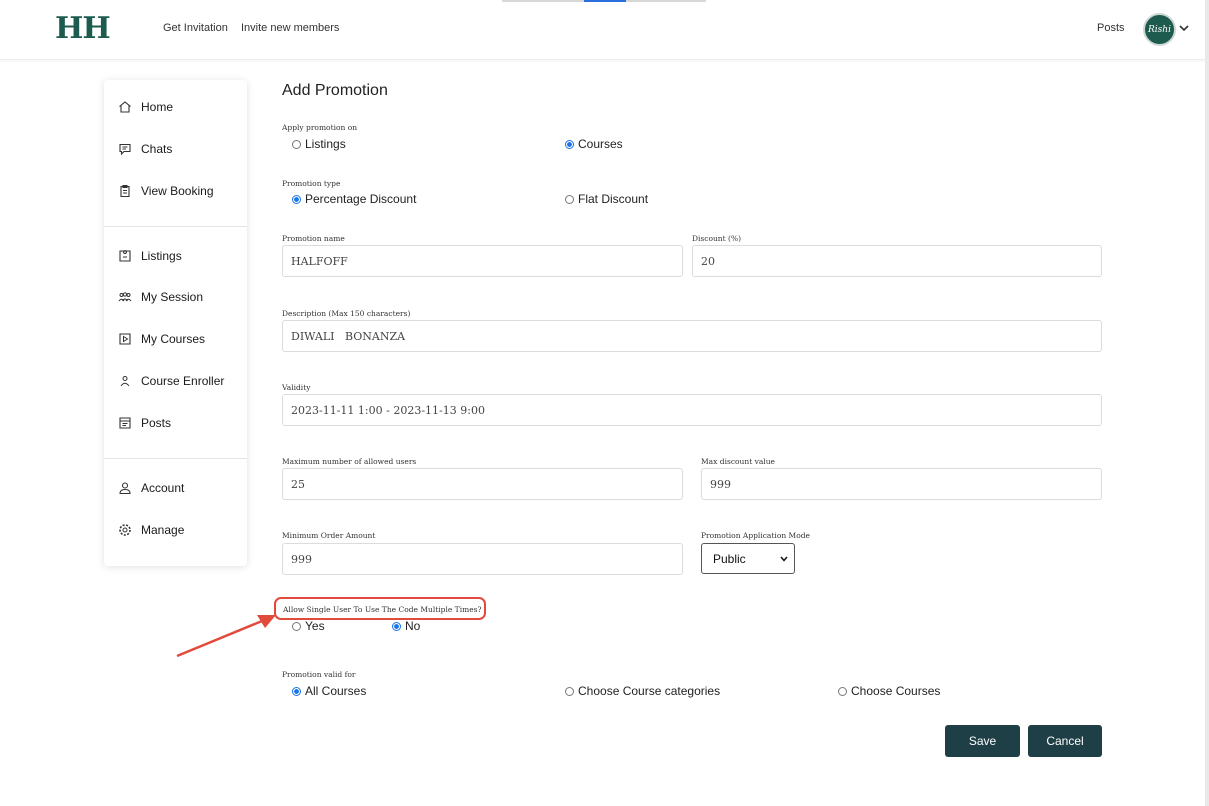  Describe the element at coordinates (1207, 403) in the screenshot. I see `scrollbar` at that location.